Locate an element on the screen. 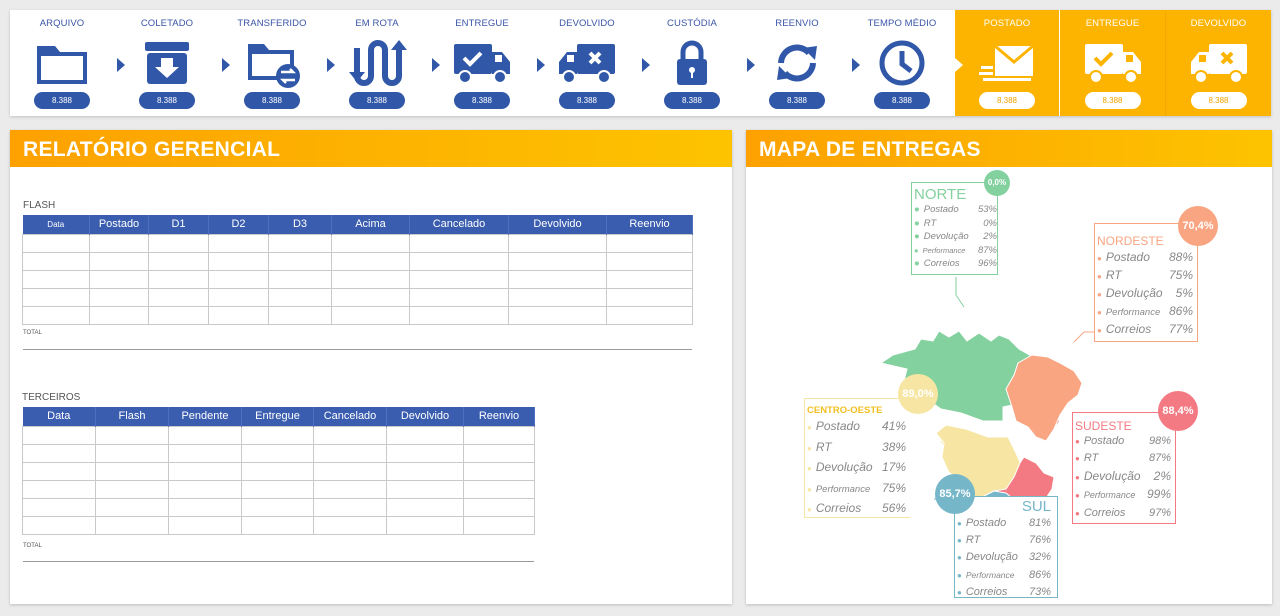  column-header: Acima is located at coordinates (370, 224).